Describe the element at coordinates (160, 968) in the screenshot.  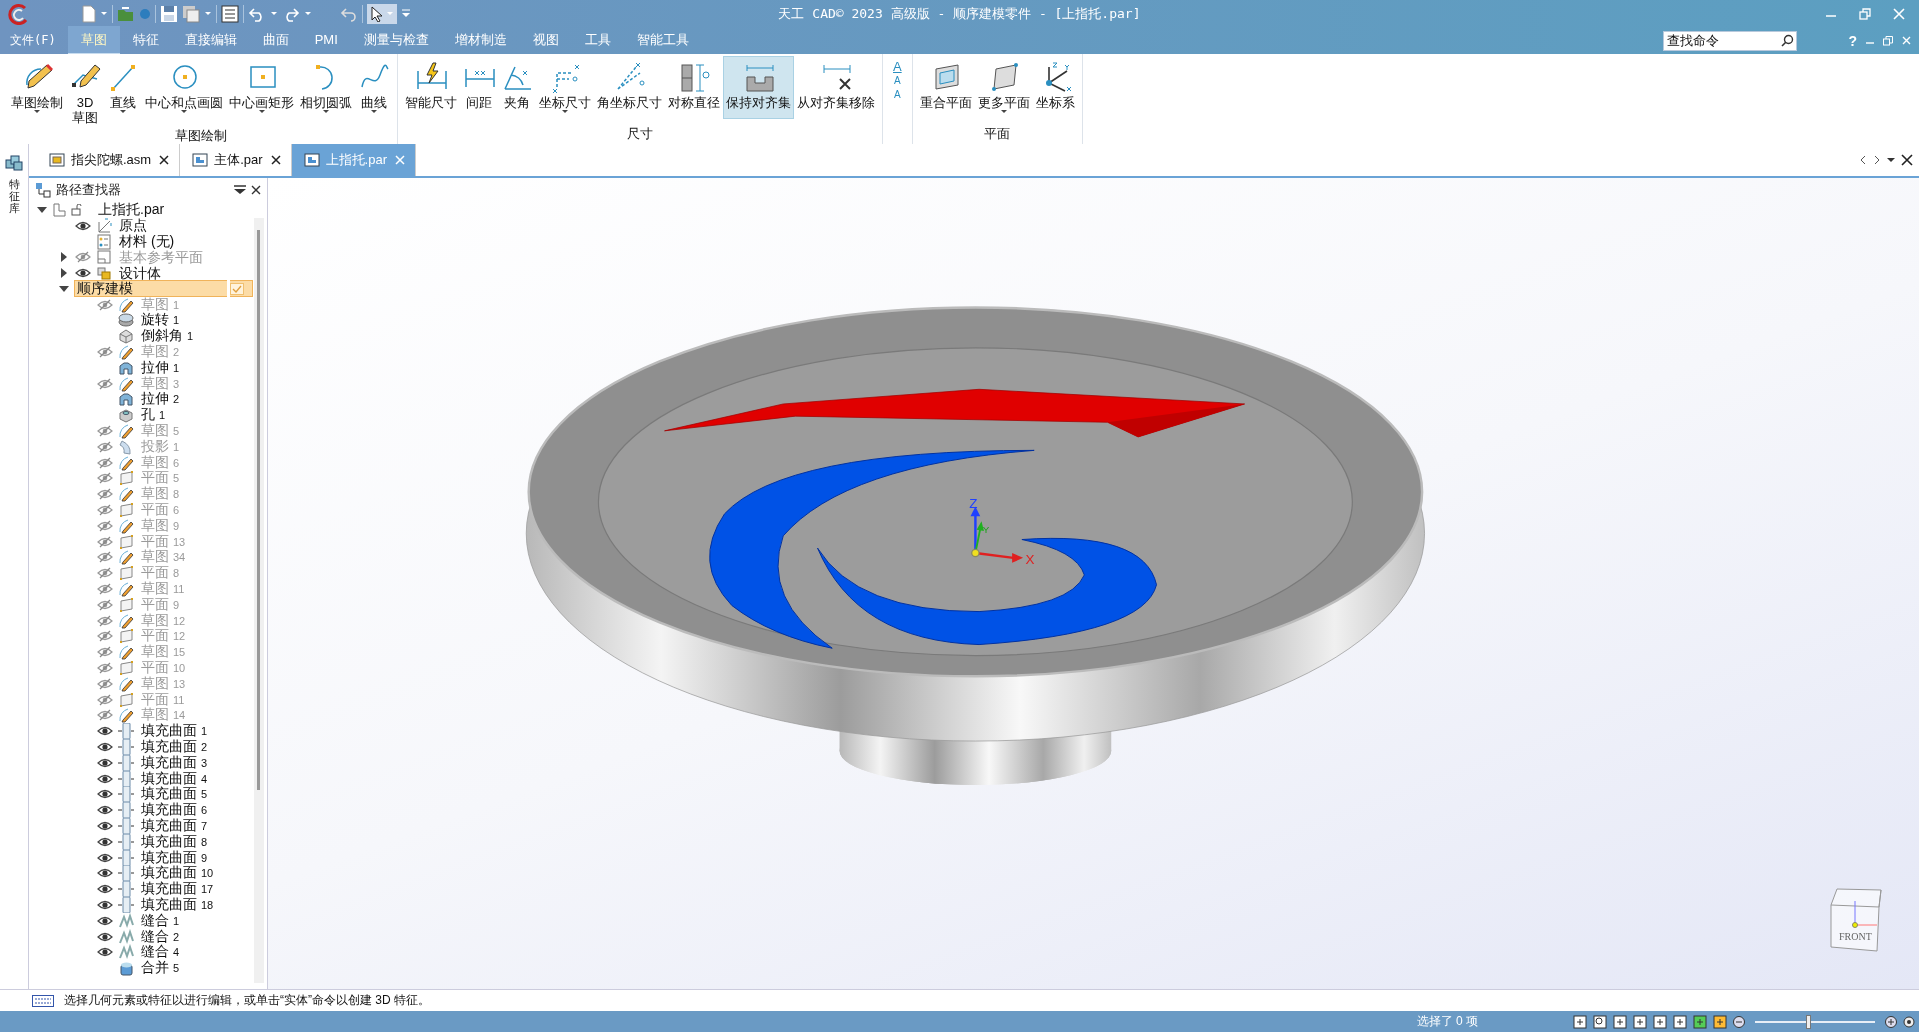
I see `tree-item: 合并 5` at that location.